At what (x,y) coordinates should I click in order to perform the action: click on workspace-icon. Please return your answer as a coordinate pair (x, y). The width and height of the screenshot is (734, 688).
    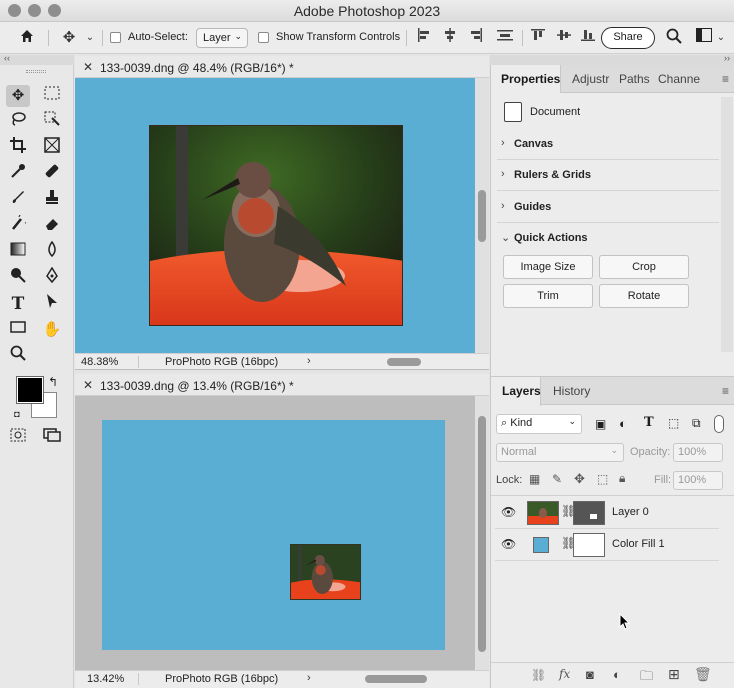
    Looking at the image, I should click on (704, 38).